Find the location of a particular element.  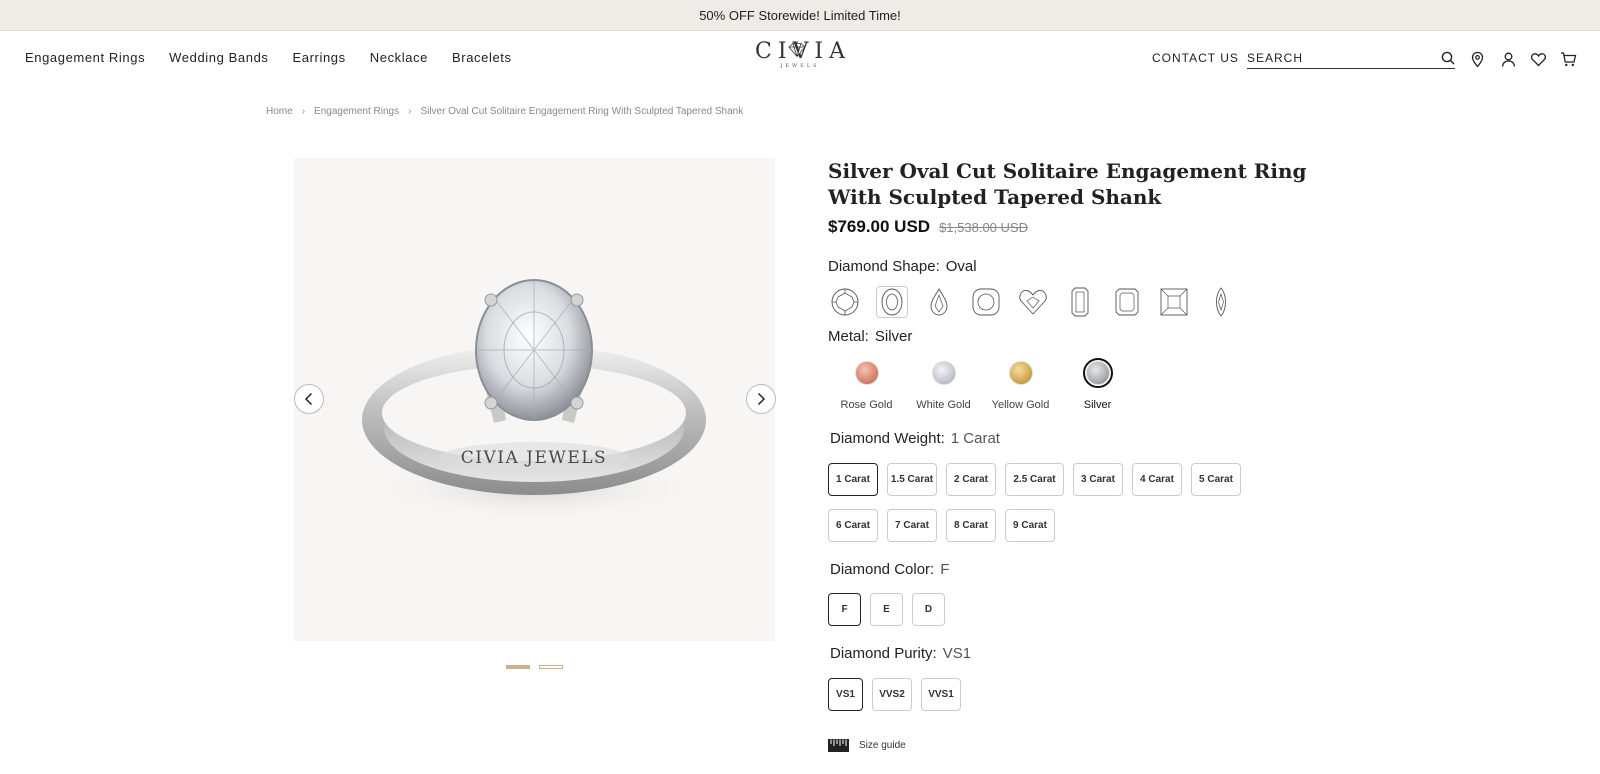

weight-option: 5 Carat is located at coordinates (1216, 479).